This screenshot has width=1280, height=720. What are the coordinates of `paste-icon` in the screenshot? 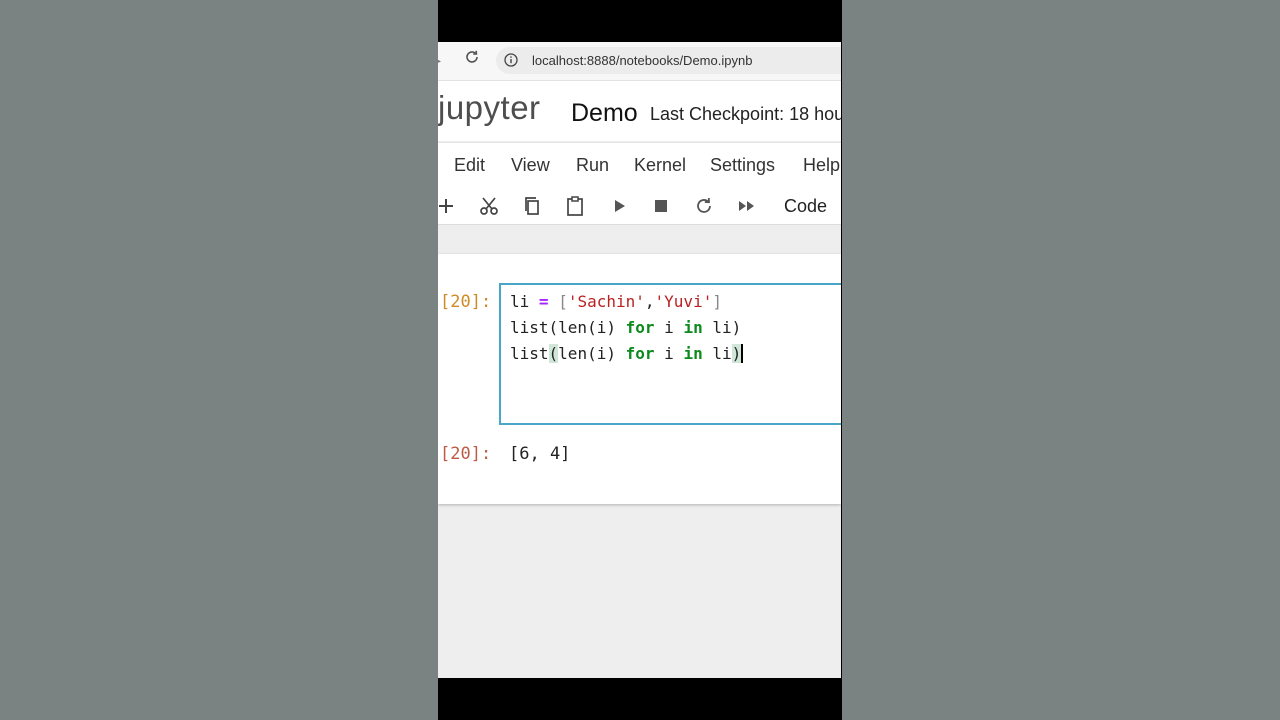 It's located at (575, 206).